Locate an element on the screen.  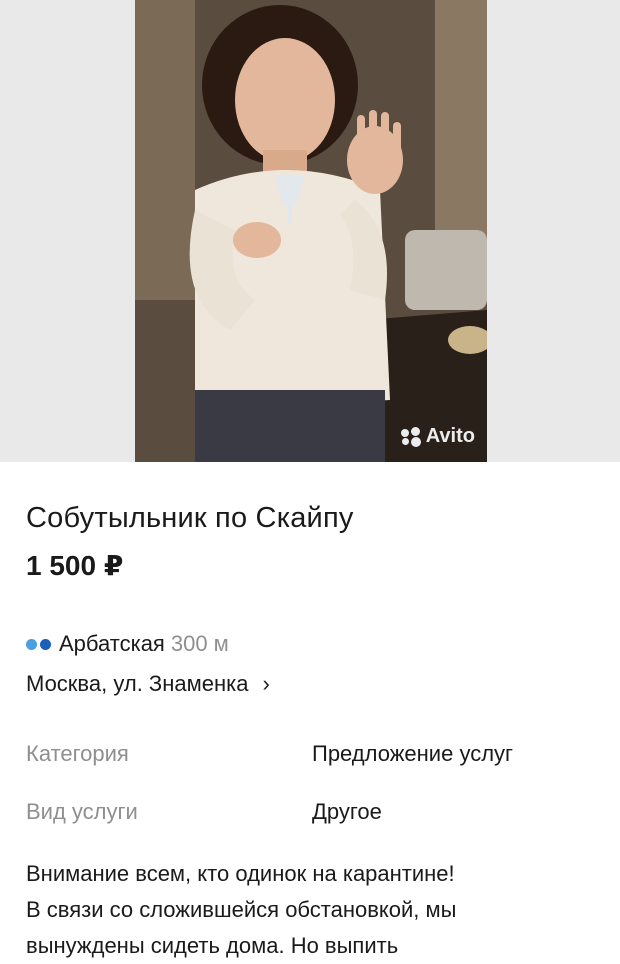
param-value: Другое is located at coordinates (347, 811).